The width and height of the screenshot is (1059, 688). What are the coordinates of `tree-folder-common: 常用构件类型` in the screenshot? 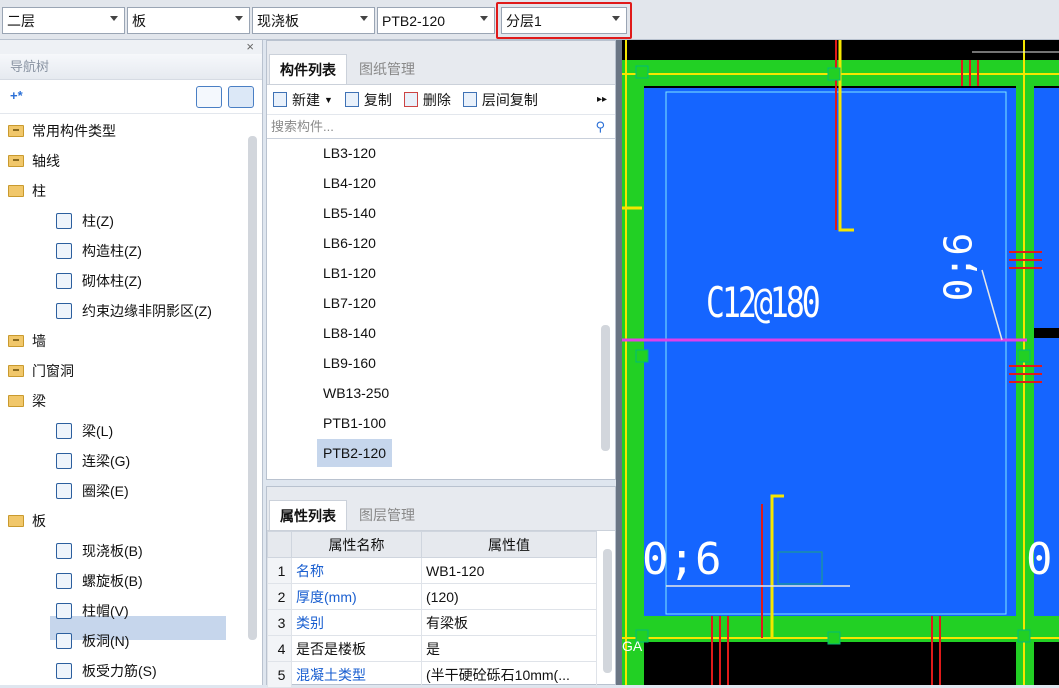 It's located at (62, 131).